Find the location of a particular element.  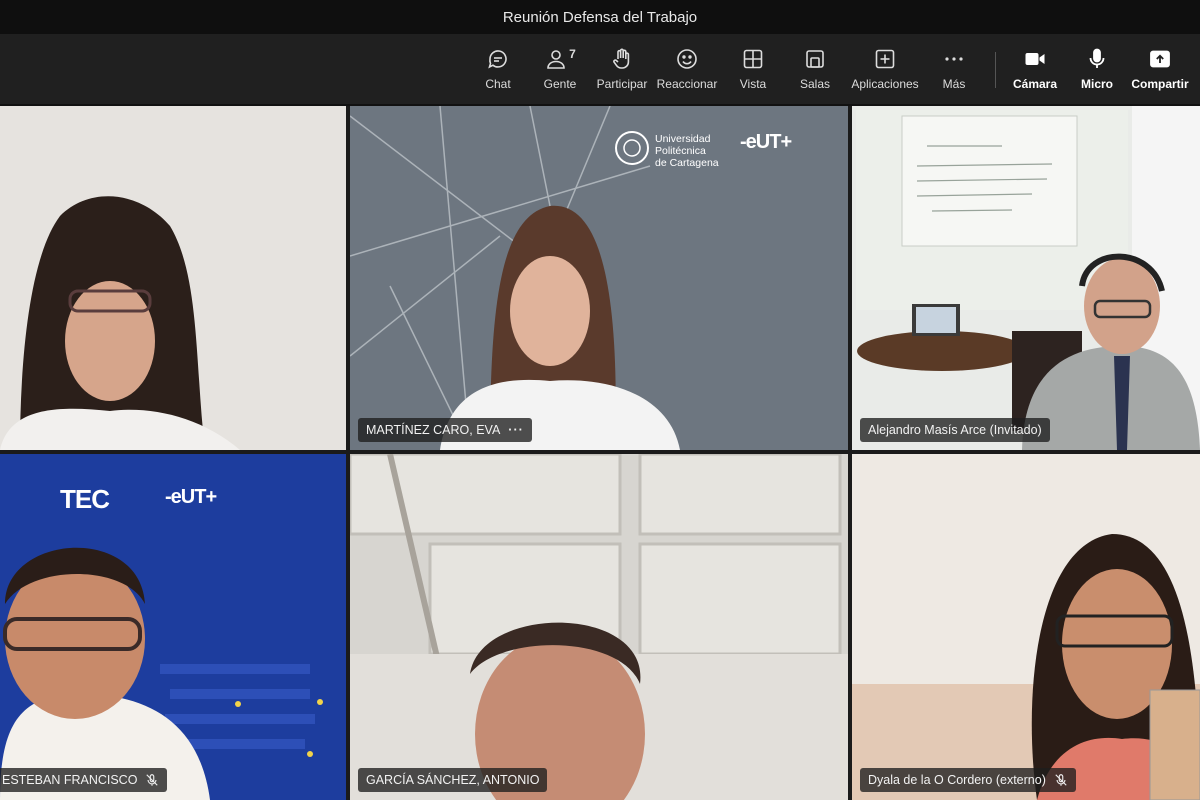

upct-line3: de Cartagena is located at coordinates (687, 163).